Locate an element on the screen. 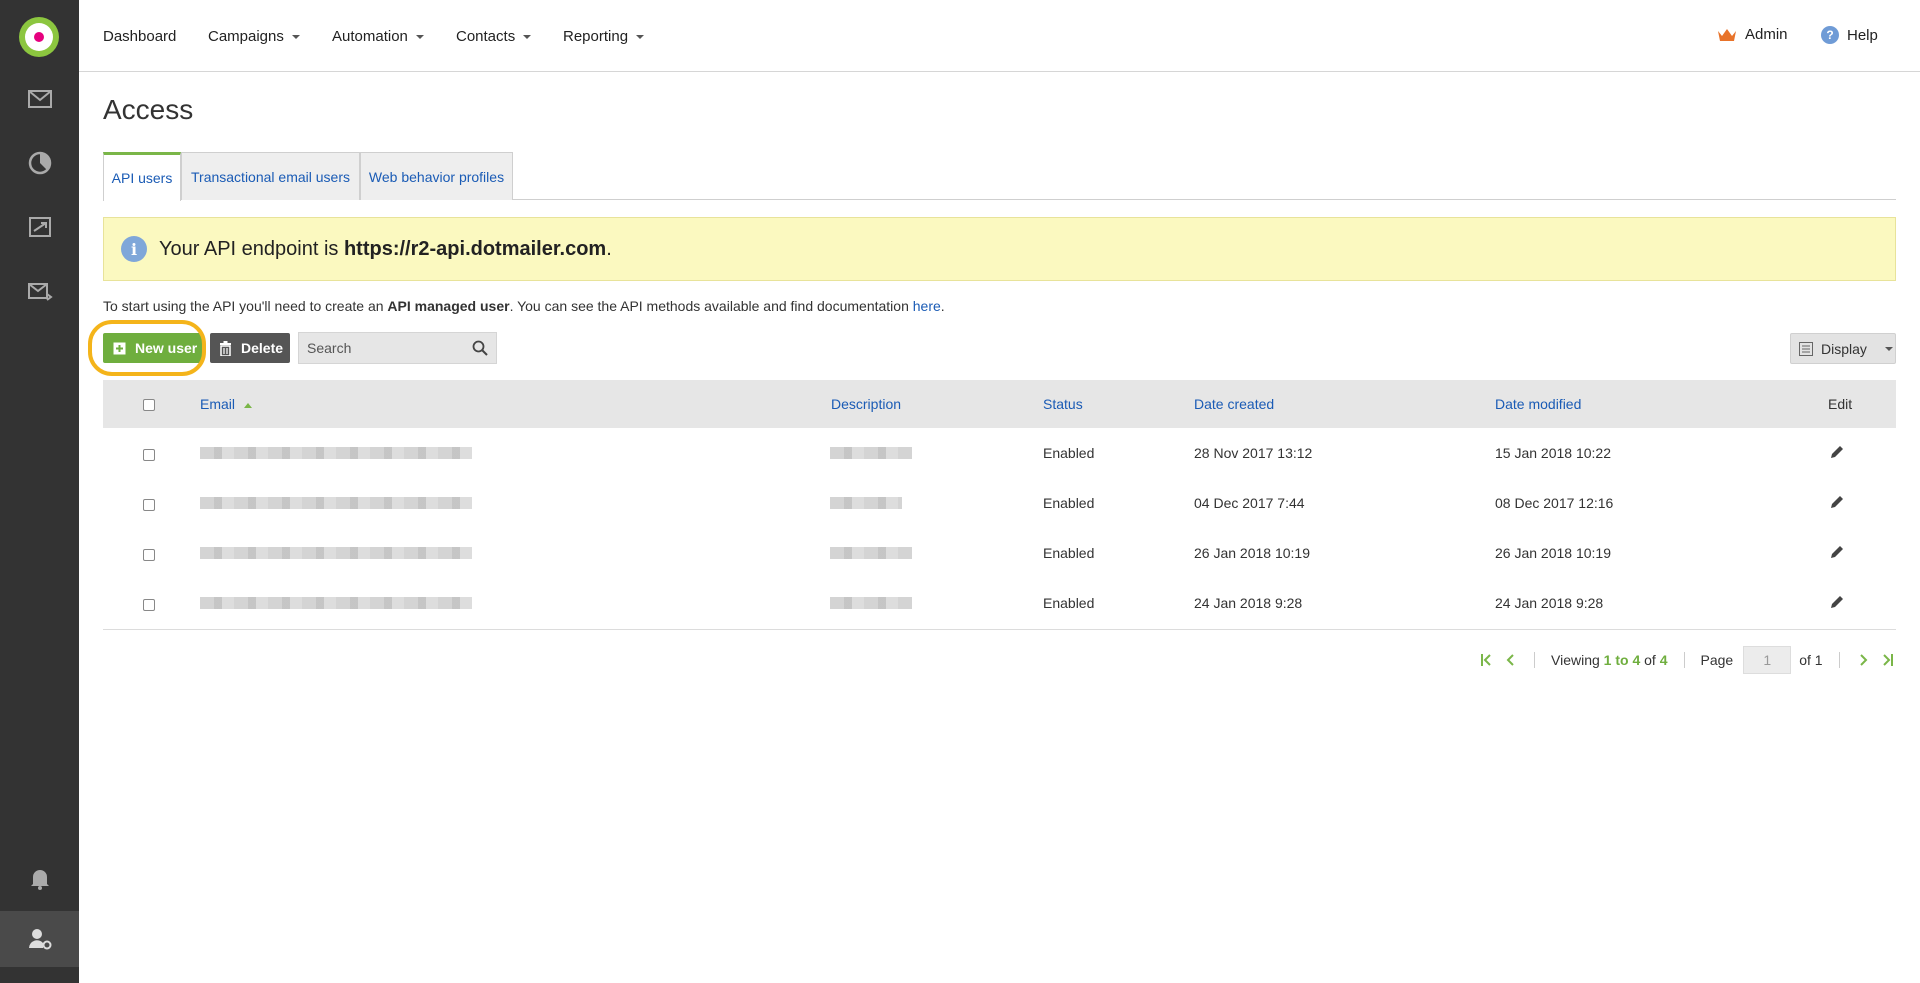 This screenshot has height=983, width=1920. nav-dashboard-label: Dashboard is located at coordinates (140, 36).